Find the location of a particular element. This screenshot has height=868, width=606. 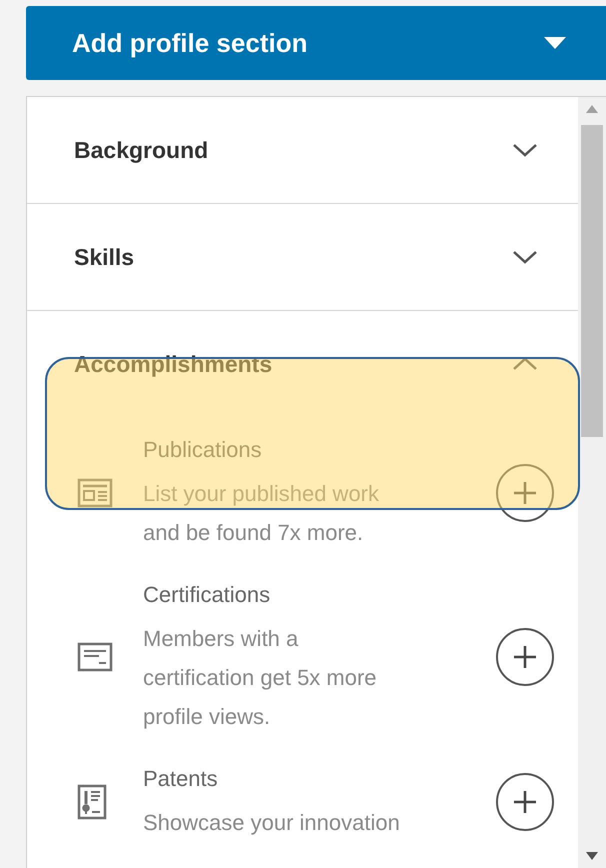

certificate-icon is located at coordinates (95, 657).